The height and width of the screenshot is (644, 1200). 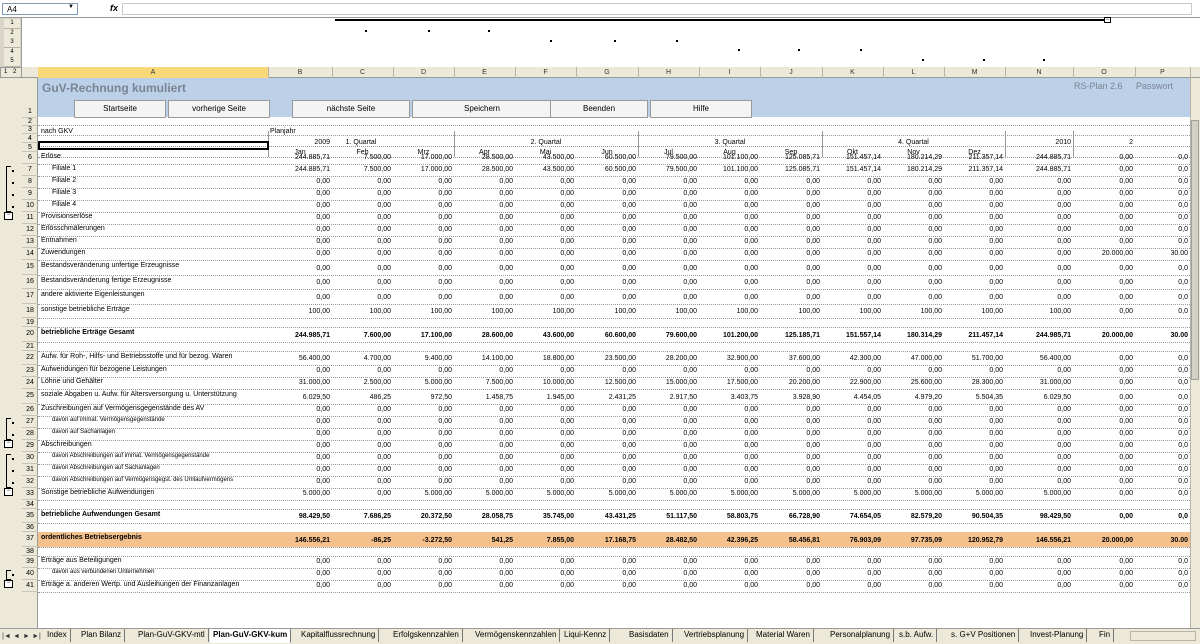 I want to click on cell-m: 120.952,79, so click(x=974, y=540).